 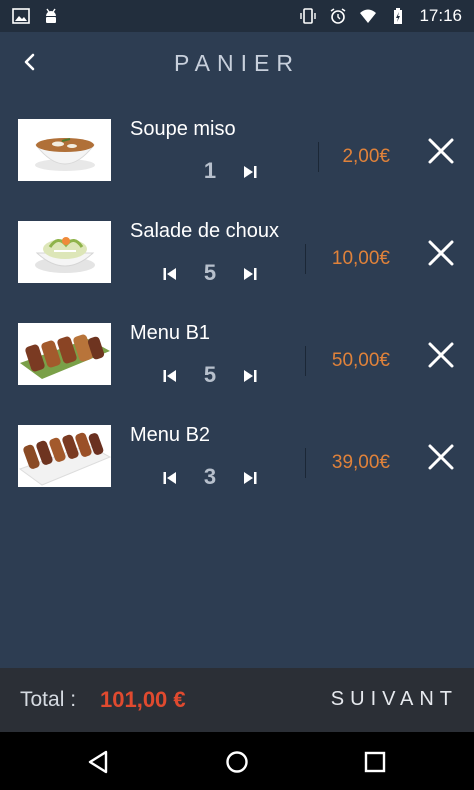 What do you see at coordinates (205, 231) in the screenshot?
I see `item-name: Salade de choux` at bounding box center [205, 231].